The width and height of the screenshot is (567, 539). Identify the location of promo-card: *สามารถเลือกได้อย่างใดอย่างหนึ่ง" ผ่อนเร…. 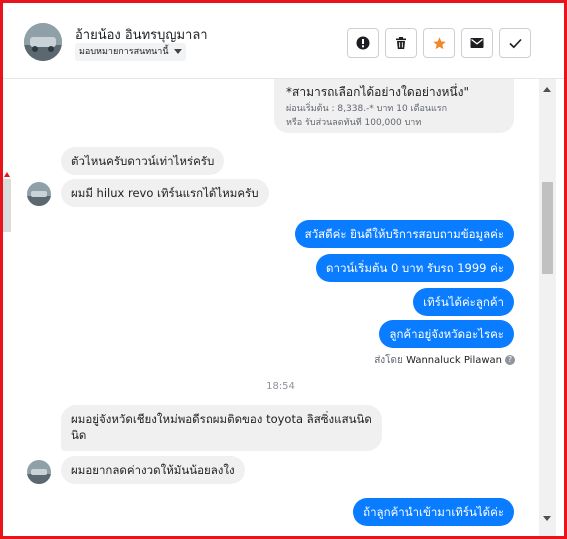
(394, 106).